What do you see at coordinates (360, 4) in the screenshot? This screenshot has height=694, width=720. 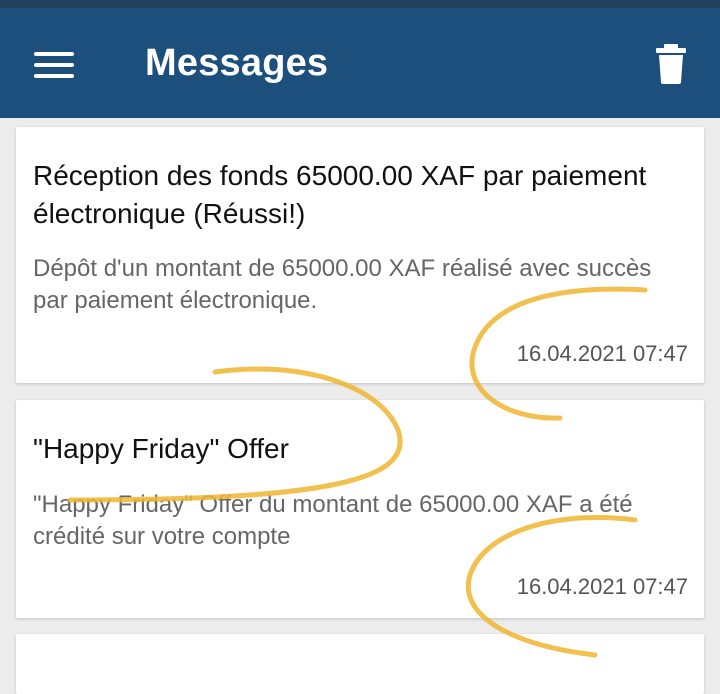 I see `status-bar` at bounding box center [360, 4].